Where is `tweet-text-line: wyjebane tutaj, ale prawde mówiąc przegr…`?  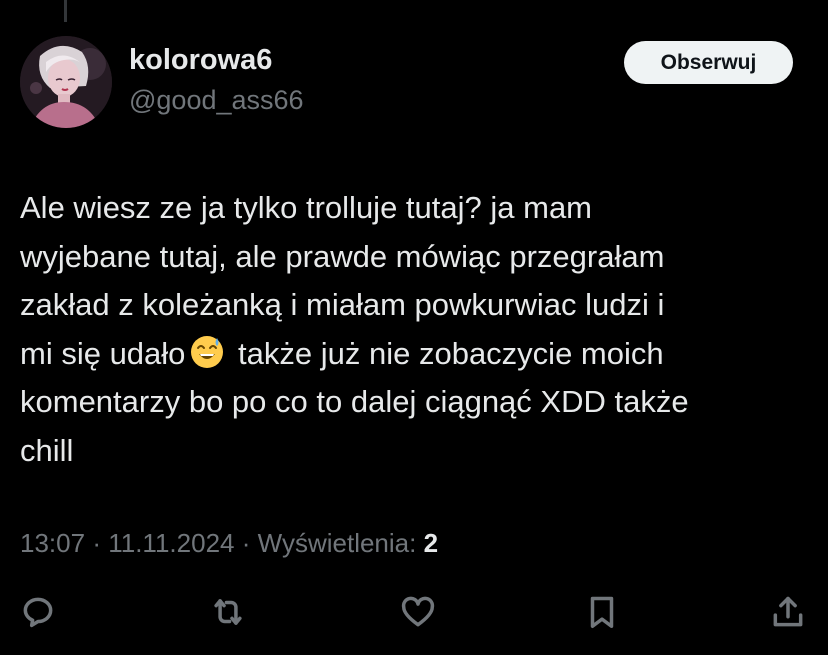 tweet-text-line: wyjebane tutaj, ale prawde mówiąc przegr… is located at coordinates (342, 256).